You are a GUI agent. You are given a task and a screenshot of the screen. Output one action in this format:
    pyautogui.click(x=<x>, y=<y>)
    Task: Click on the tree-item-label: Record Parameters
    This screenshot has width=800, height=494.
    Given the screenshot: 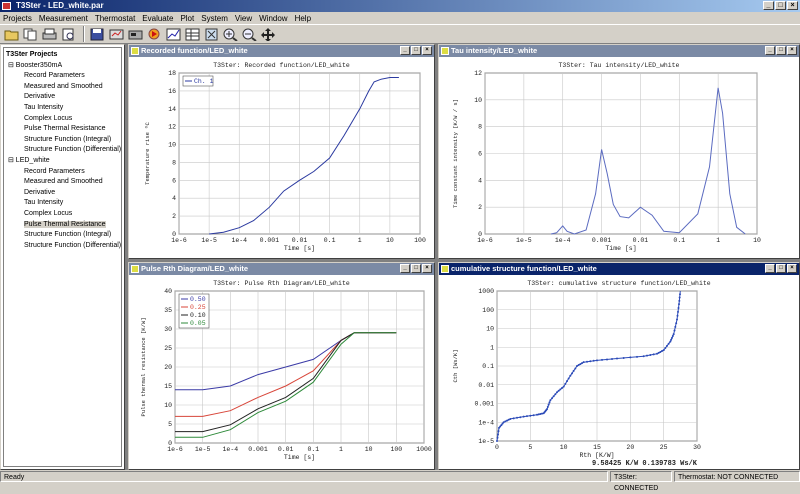 What is the action you would take?
    pyautogui.click(x=54, y=171)
    